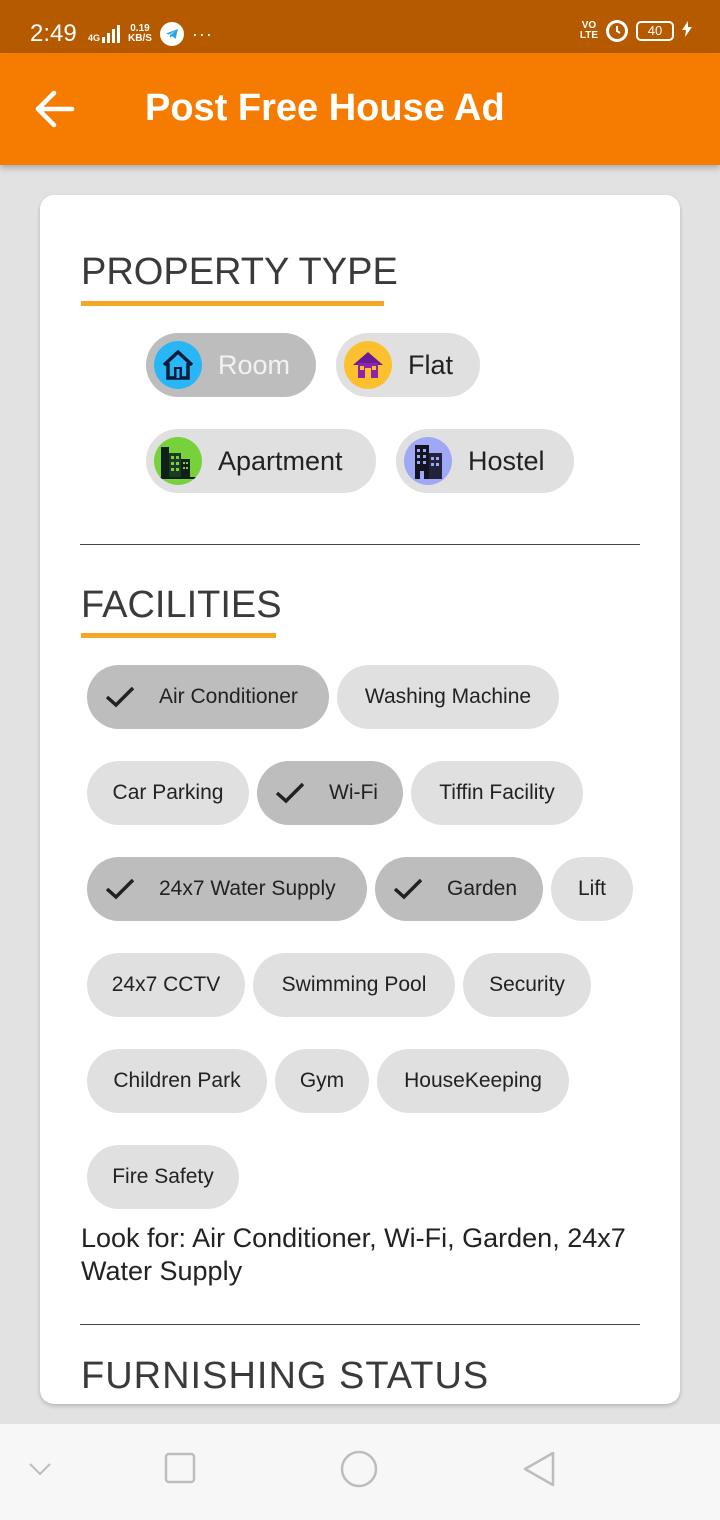 The image size is (720, 1520). I want to click on facility-label: Washing Machine, so click(448, 696).